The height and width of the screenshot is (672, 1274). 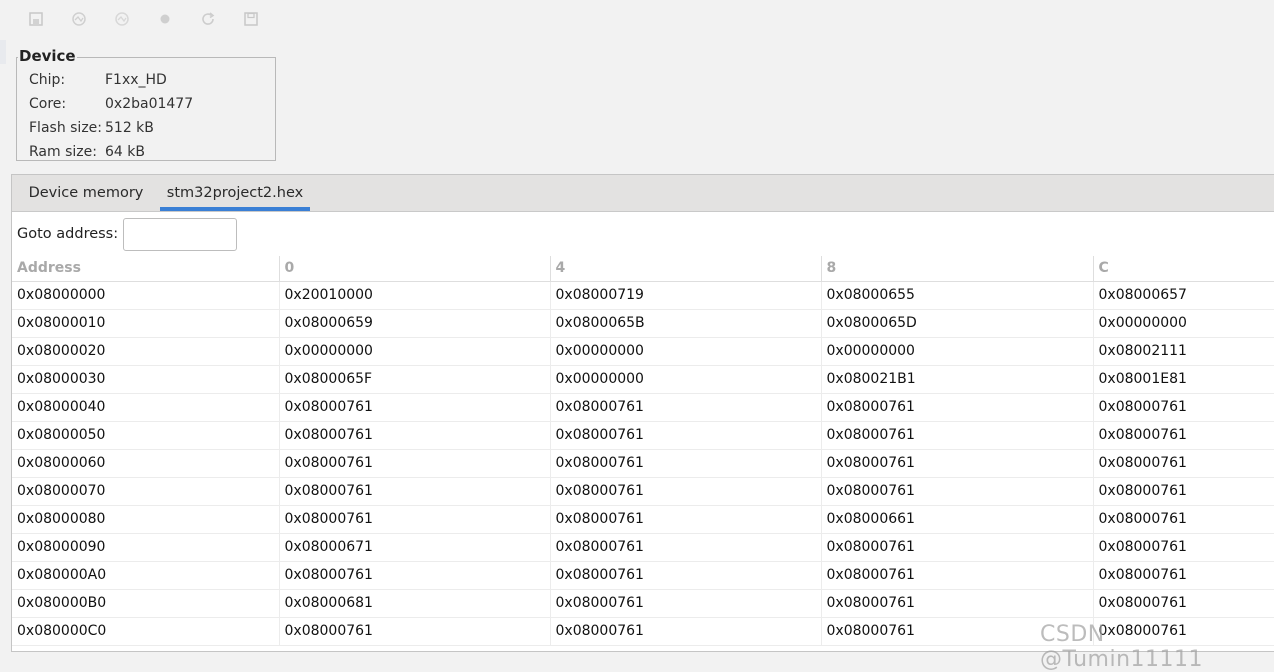 What do you see at coordinates (125, 152) in the screenshot?
I see `ram-size-value: 64 kB` at bounding box center [125, 152].